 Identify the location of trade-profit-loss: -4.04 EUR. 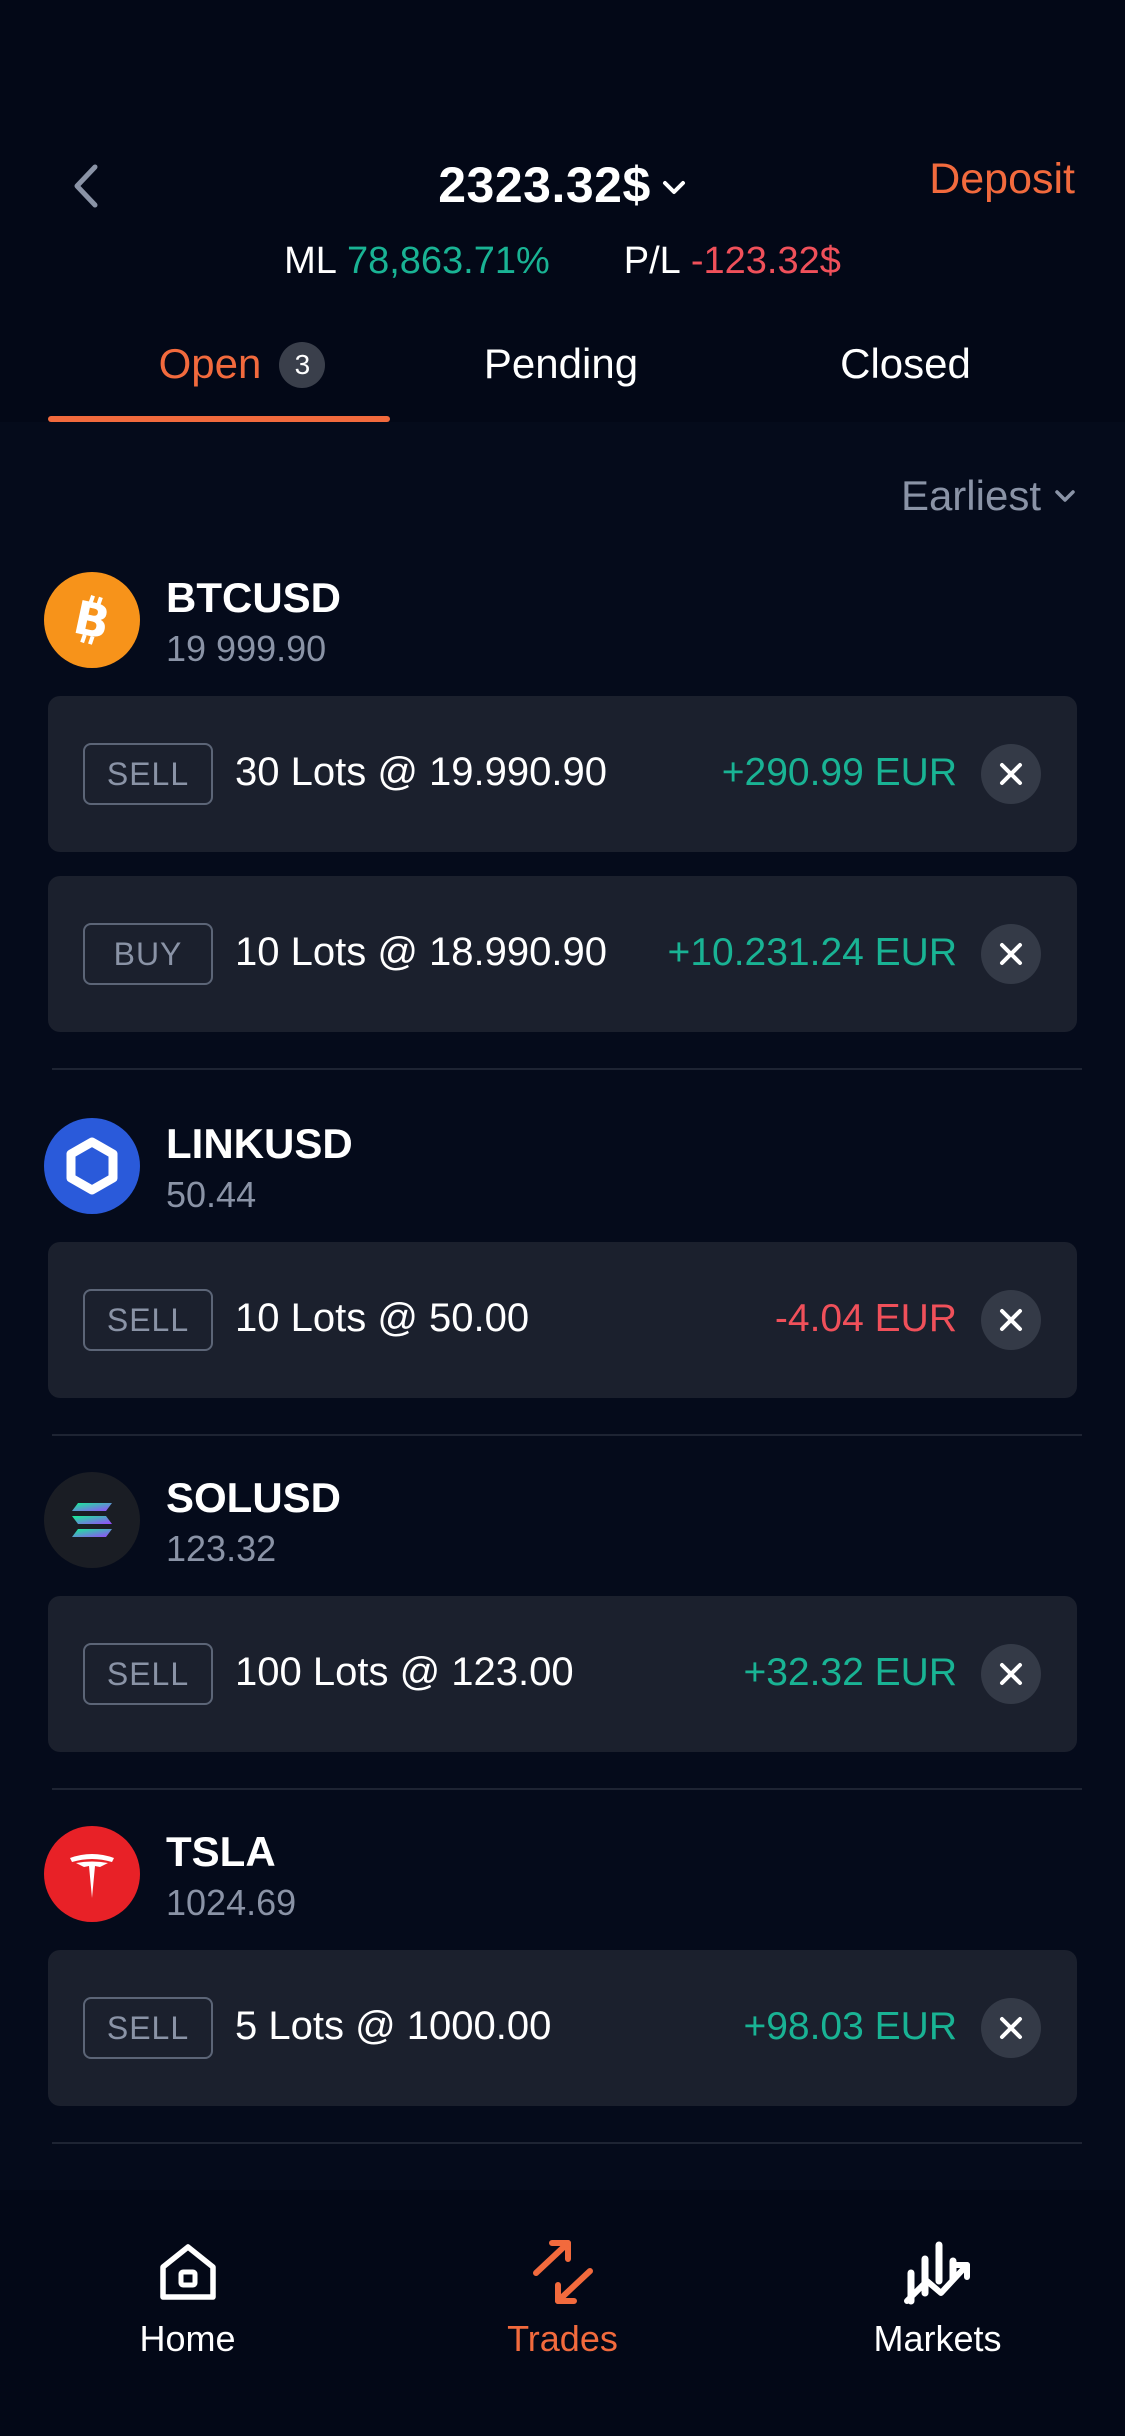
(865, 1318).